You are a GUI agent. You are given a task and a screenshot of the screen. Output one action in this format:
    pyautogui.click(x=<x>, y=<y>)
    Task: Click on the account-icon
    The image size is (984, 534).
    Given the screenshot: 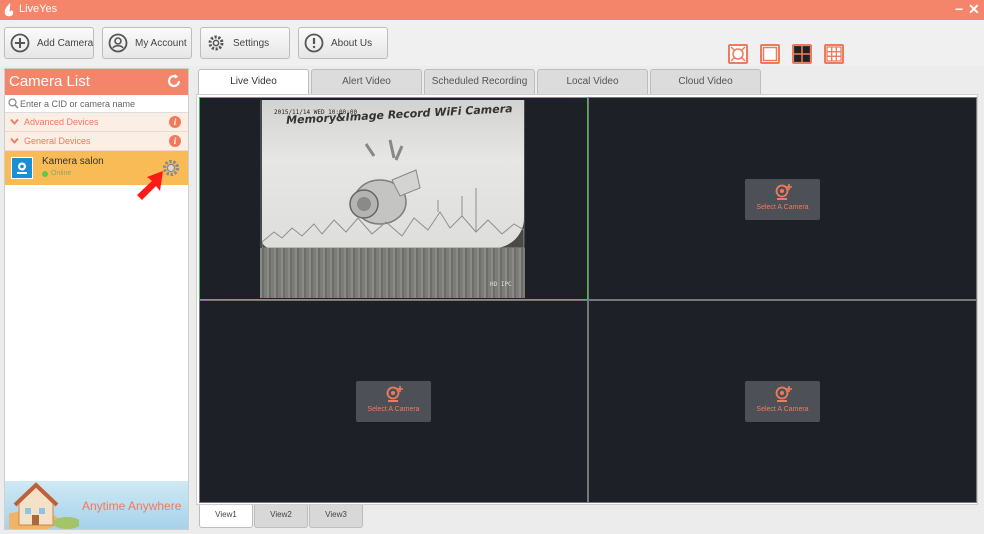 What is the action you would take?
    pyautogui.click(x=118, y=43)
    